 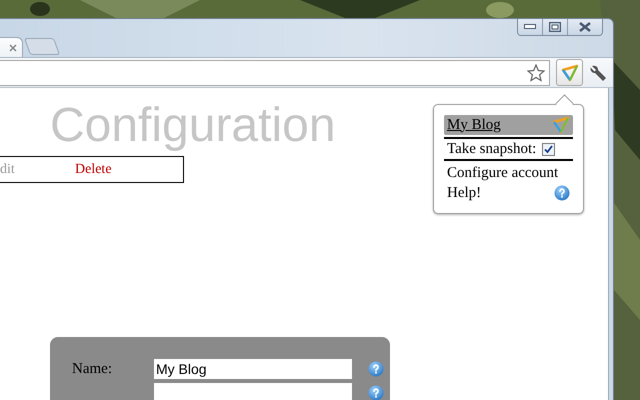 I want to click on minimize-button, so click(x=530, y=27).